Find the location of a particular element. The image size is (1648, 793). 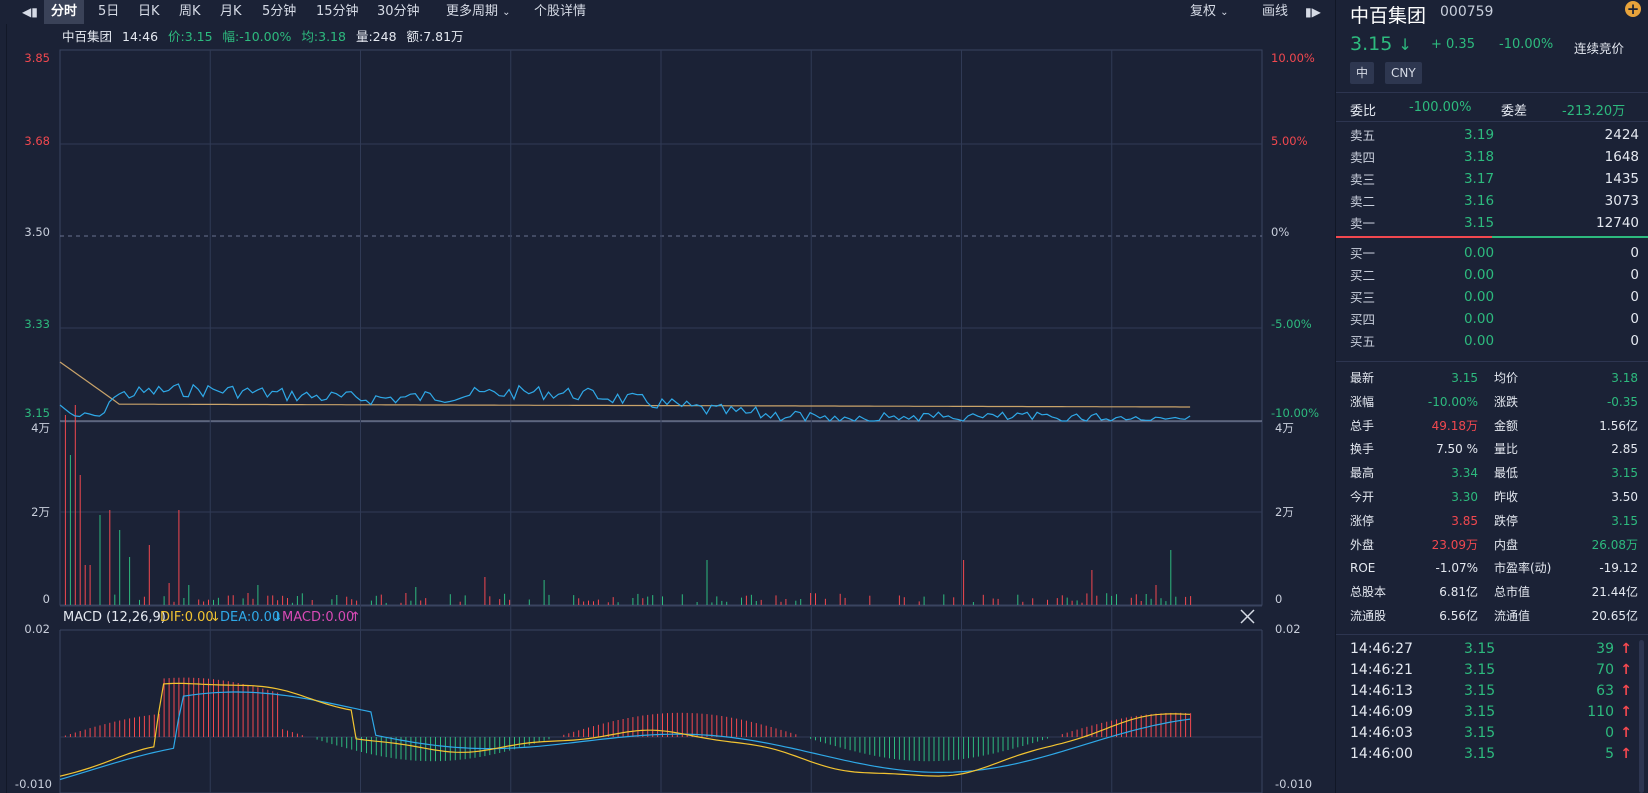

arrow-up-icon: ↑ is located at coordinates (1626, 649).